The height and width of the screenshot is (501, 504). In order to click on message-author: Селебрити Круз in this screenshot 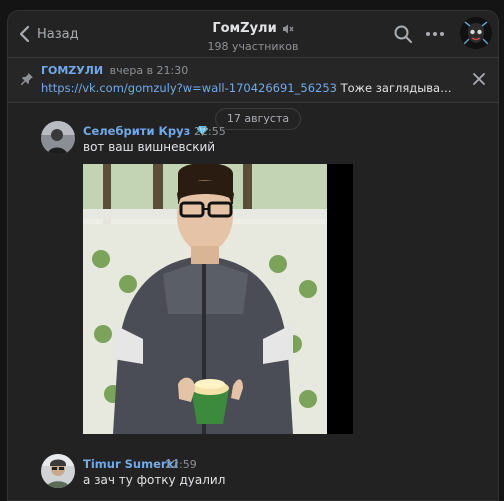, I will do `click(146, 131)`.